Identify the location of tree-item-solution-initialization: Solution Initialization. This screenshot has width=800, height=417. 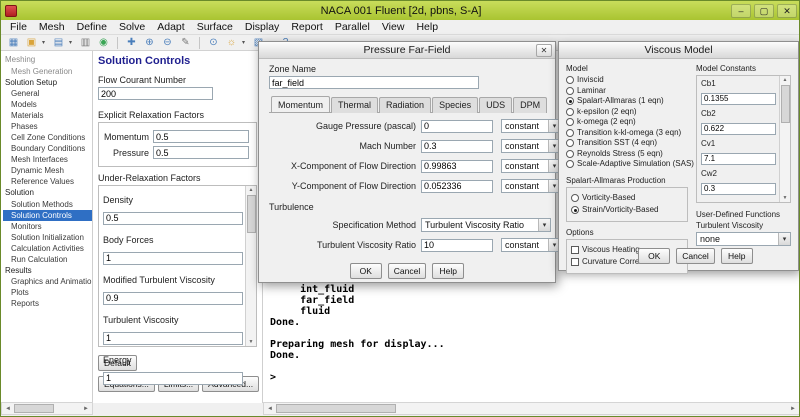
(47, 237).